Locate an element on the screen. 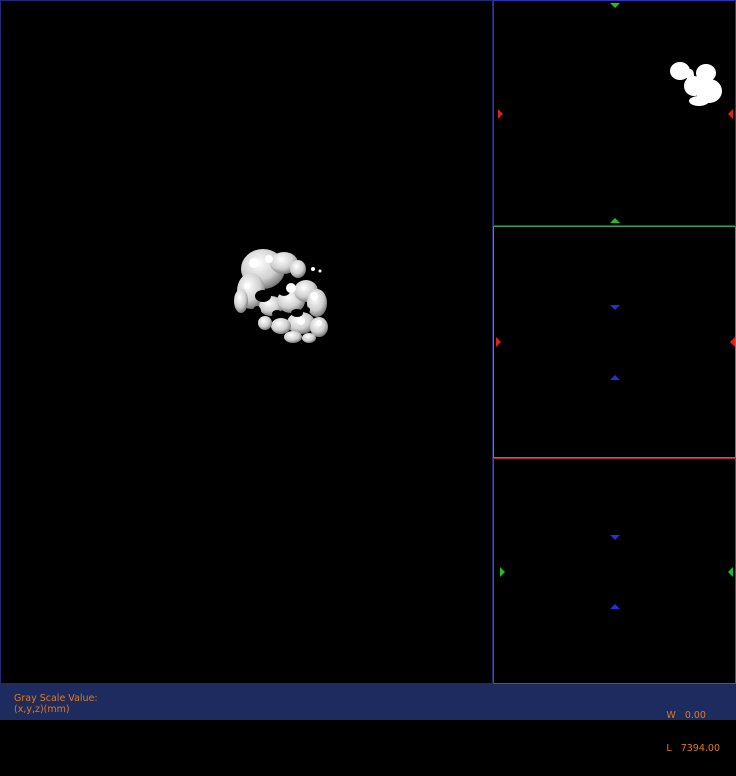  level-value: 7394.00 is located at coordinates (700, 748).